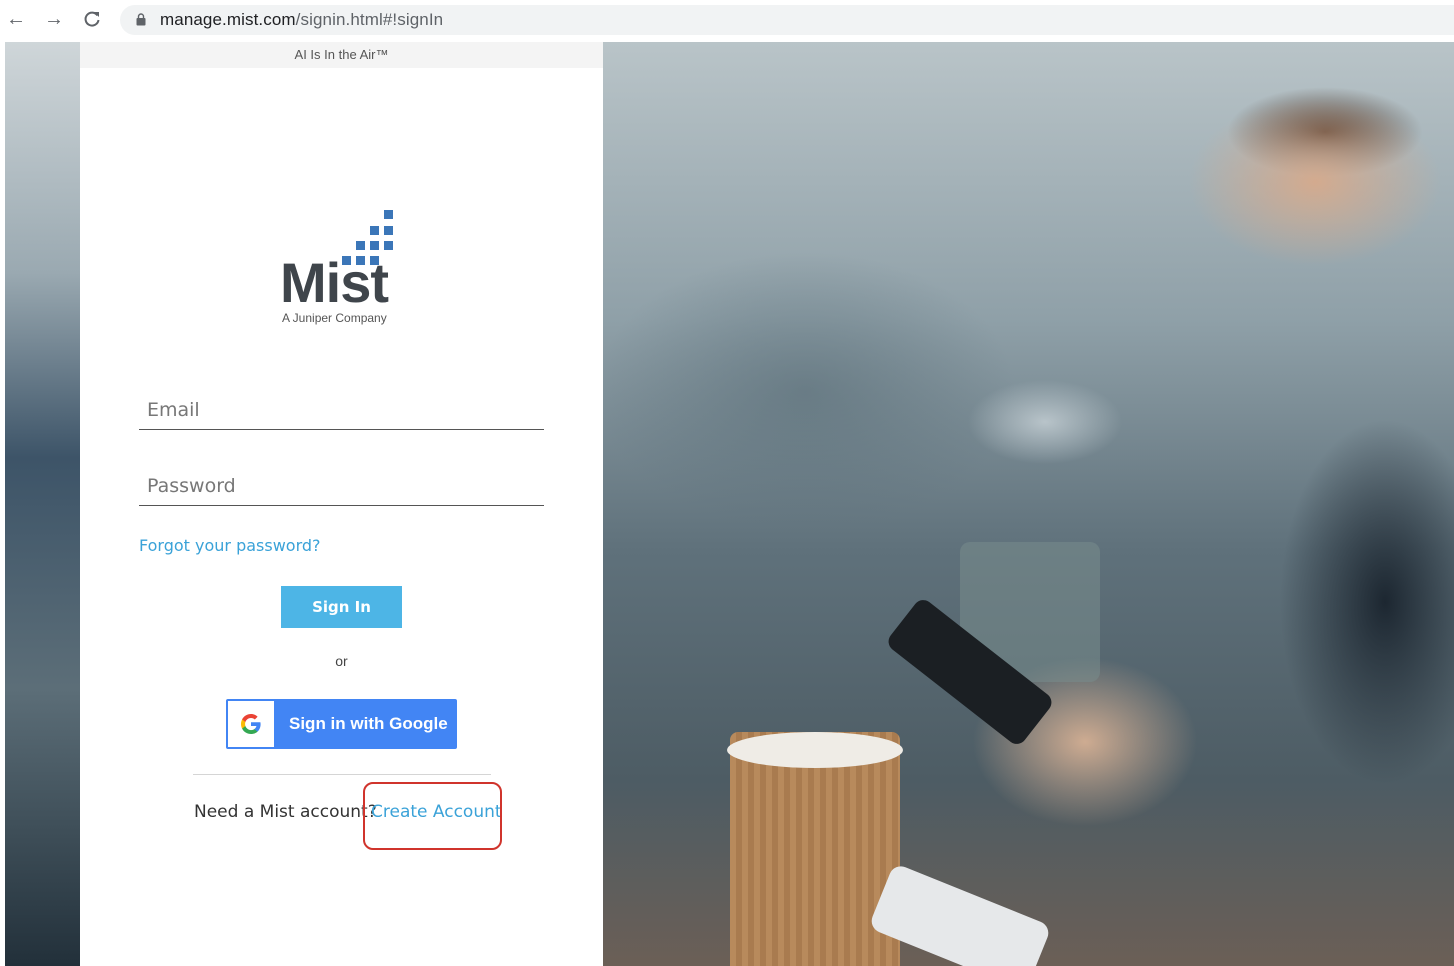 The width and height of the screenshot is (1454, 966). What do you see at coordinates (228, 19) in the screenshot?
I see `url-host: manage.mist.com` at bounding box center [228, 19].